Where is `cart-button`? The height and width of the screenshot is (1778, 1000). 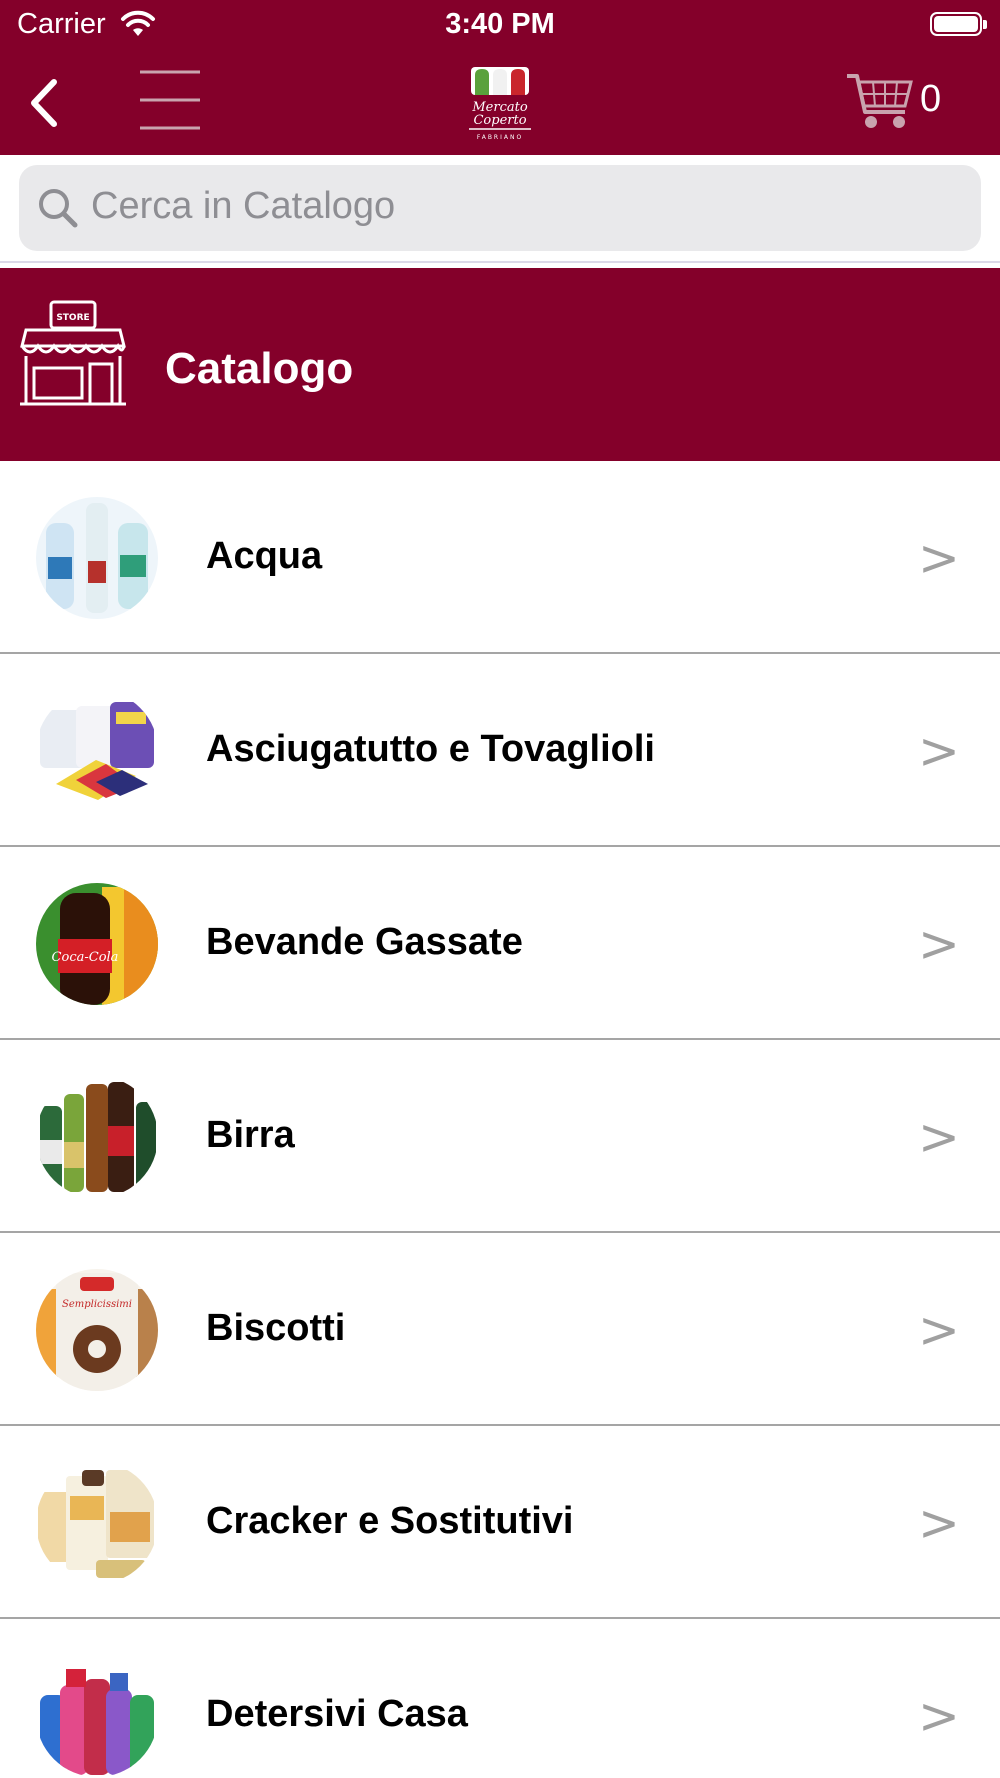
cart-button is located at coordinates (885, 101).